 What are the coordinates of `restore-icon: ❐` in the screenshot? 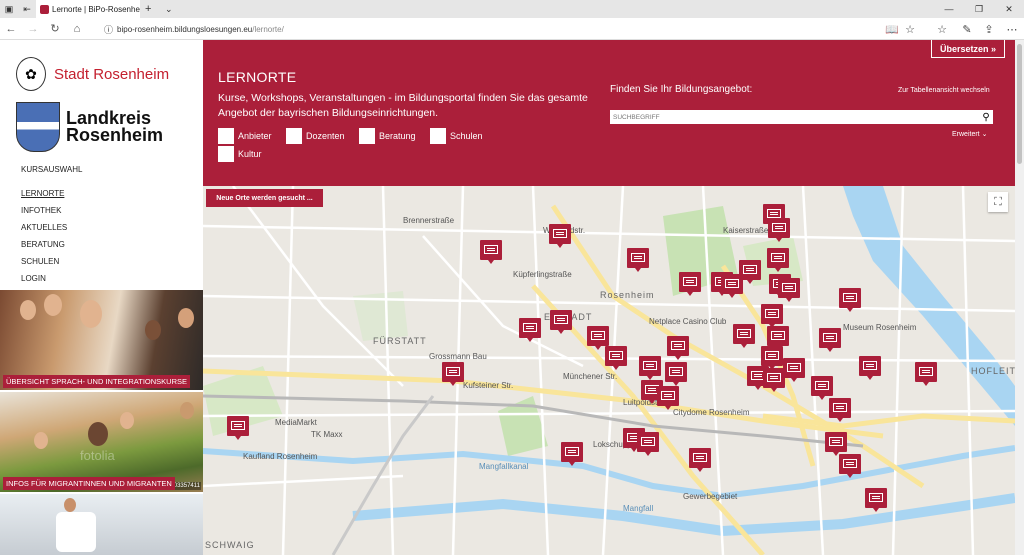 It's located at (979, 9).